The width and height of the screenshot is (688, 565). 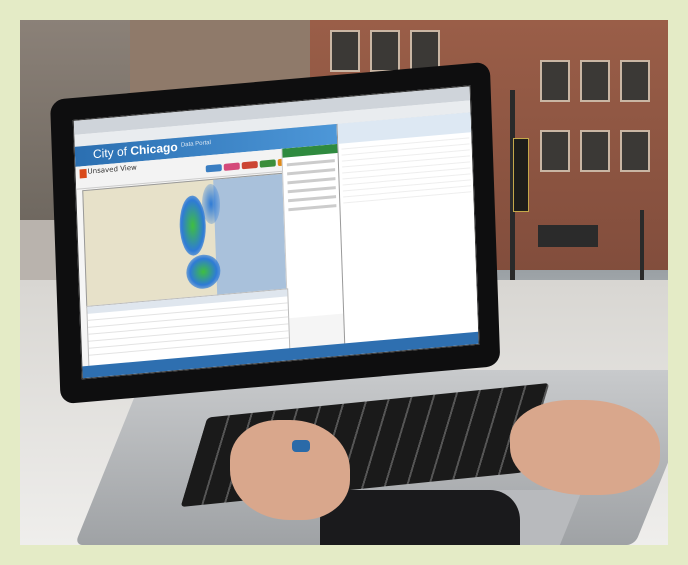 What do you see at coordinates (196, 144) in the screenshot?
I see `brand-subtitle: Data Portal` at bounding box center [196, 144].